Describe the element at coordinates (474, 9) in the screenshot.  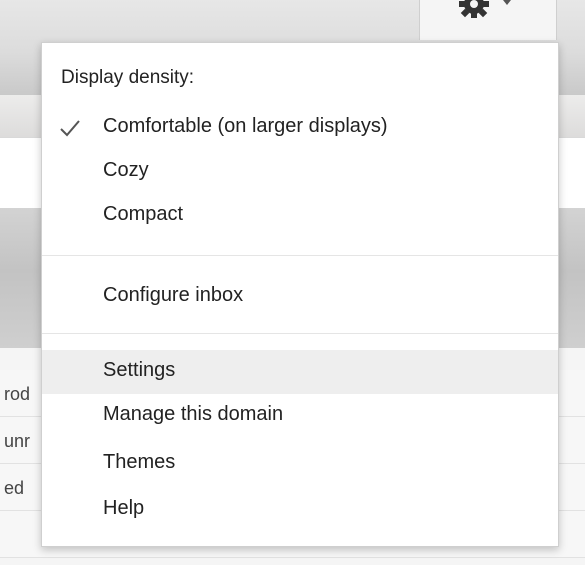
I see `gear-icon` at that location.